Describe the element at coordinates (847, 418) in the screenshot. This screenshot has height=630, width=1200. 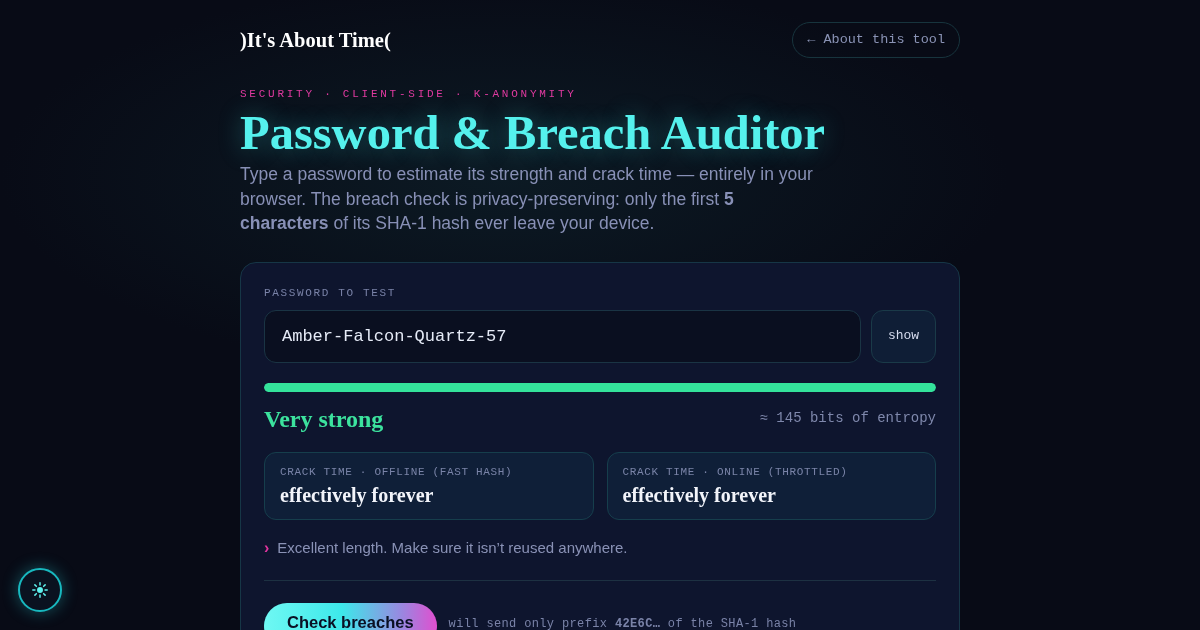
I see `entropy-text: ≈ 145 bits of entropy` at that location.